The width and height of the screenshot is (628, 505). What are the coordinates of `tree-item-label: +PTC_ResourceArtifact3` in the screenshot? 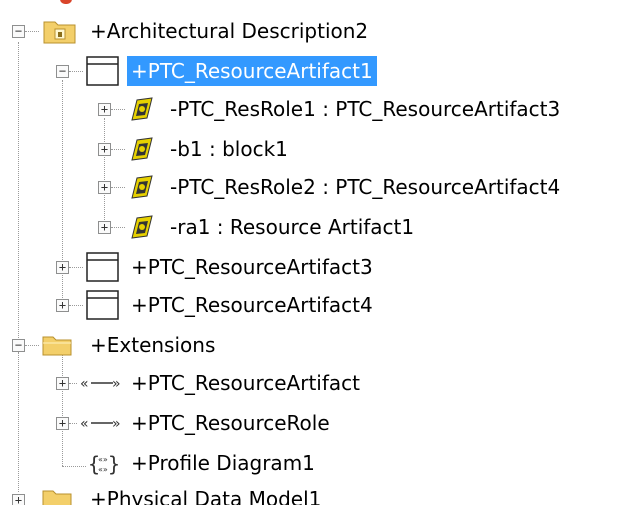 It's located at (252, 267).